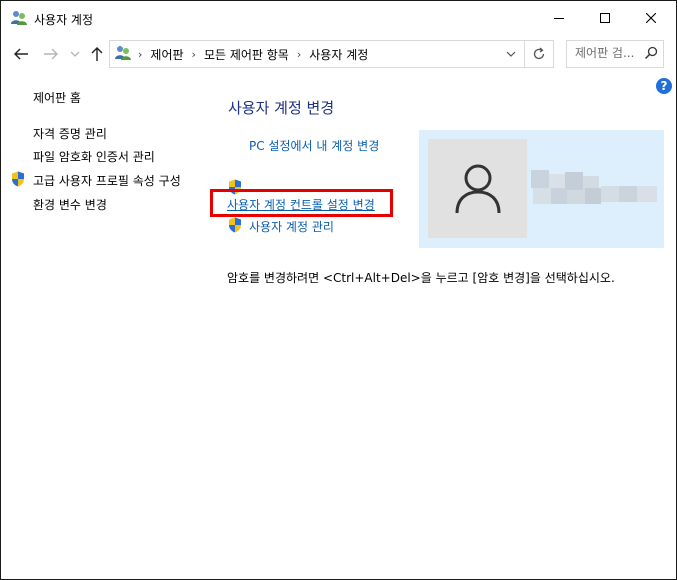 The width and height of the screenshot is (677, 580). I want to click on close-button, so click(651, 18).